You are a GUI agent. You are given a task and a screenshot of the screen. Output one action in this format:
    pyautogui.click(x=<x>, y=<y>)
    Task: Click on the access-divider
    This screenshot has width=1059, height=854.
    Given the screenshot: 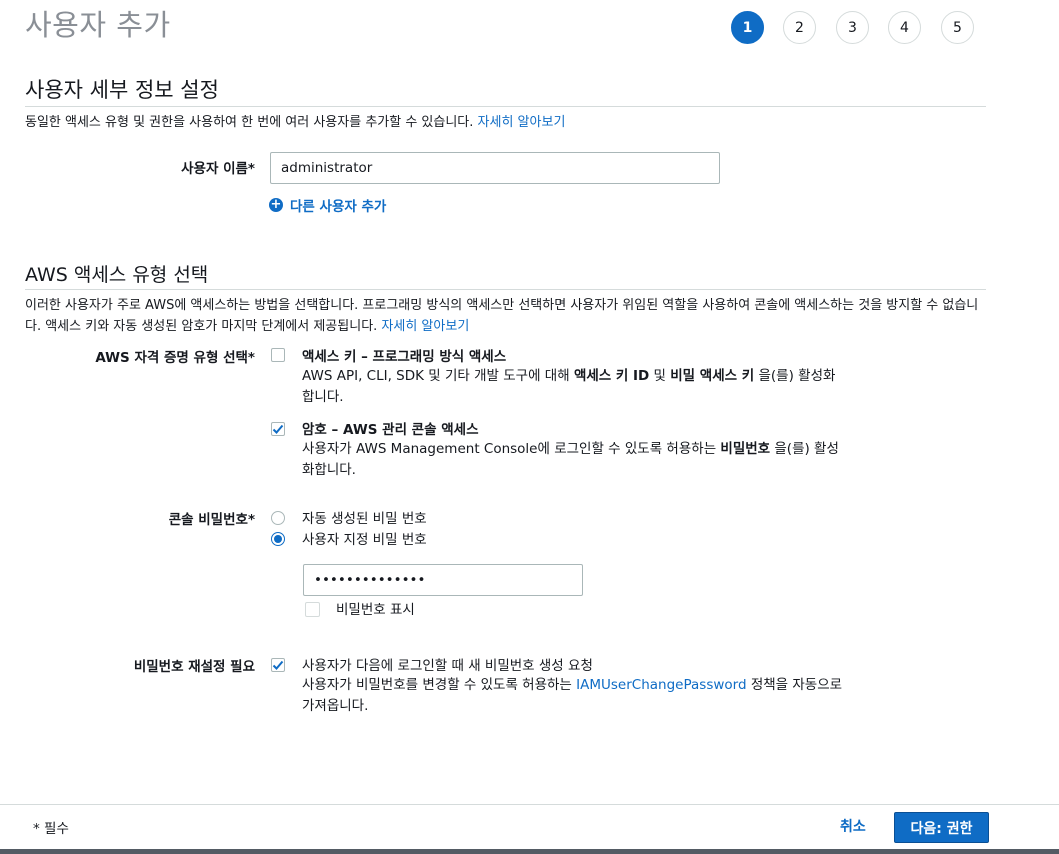 What is the action you would take?
    pyautogui.click(x=505, y=289)
    